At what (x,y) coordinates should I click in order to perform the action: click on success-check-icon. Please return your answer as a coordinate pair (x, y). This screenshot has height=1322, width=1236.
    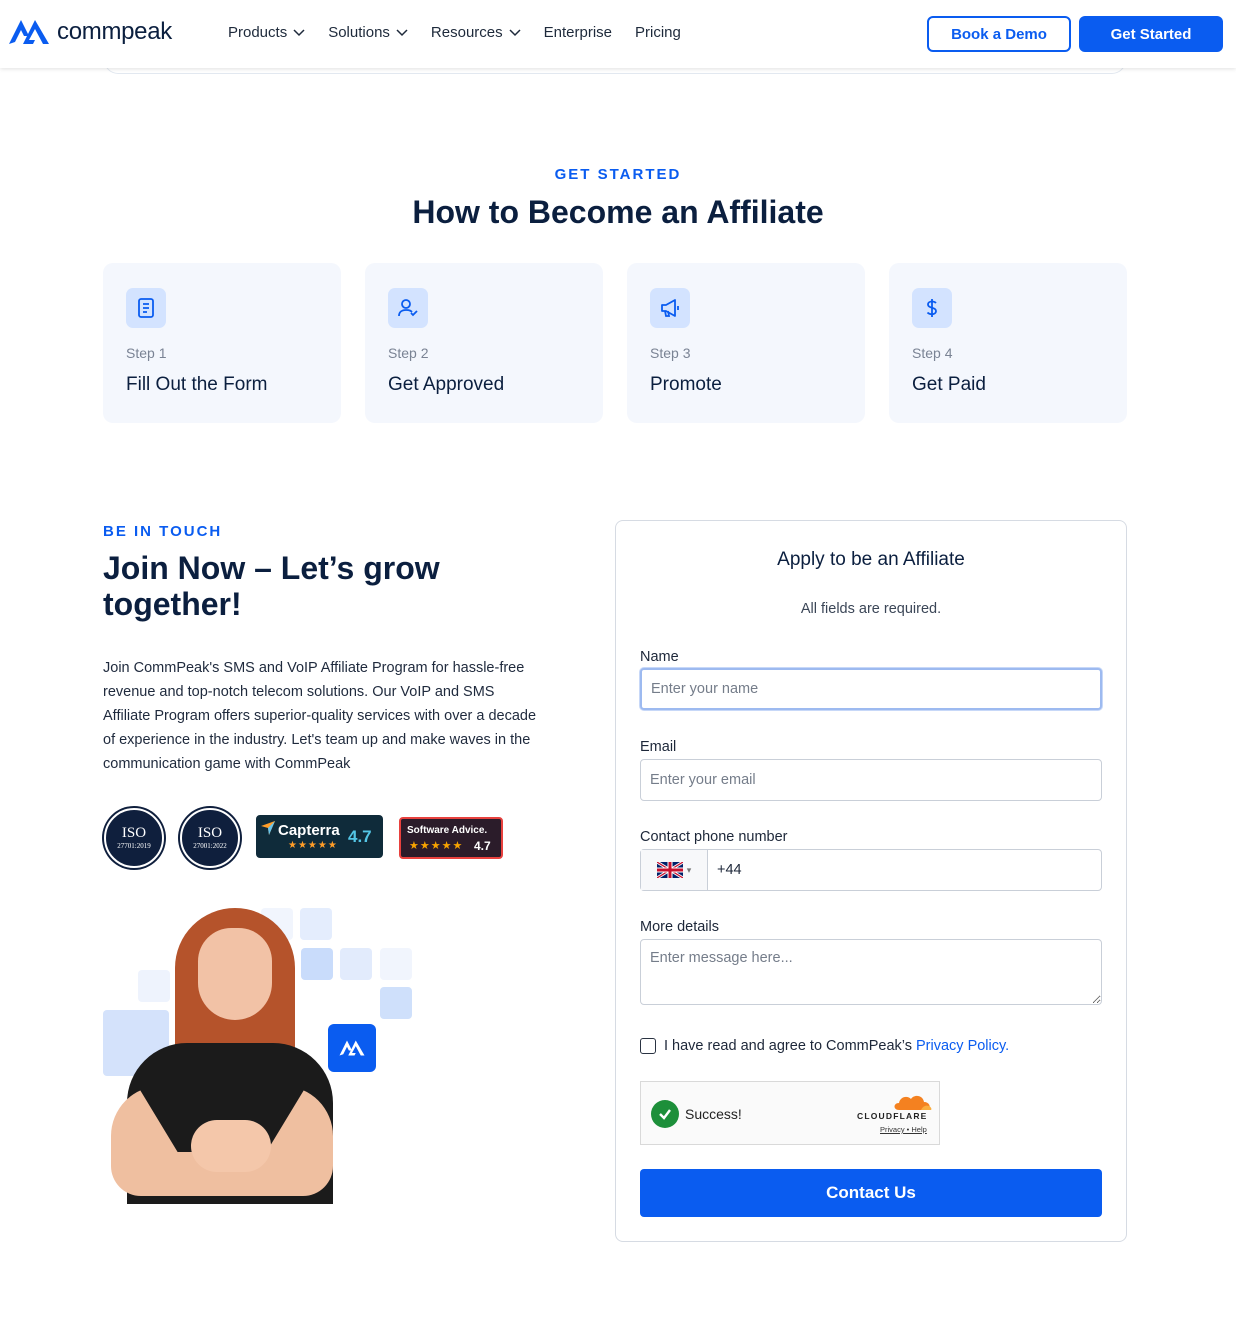
    Looking at the image, I should click on (665, 1114).